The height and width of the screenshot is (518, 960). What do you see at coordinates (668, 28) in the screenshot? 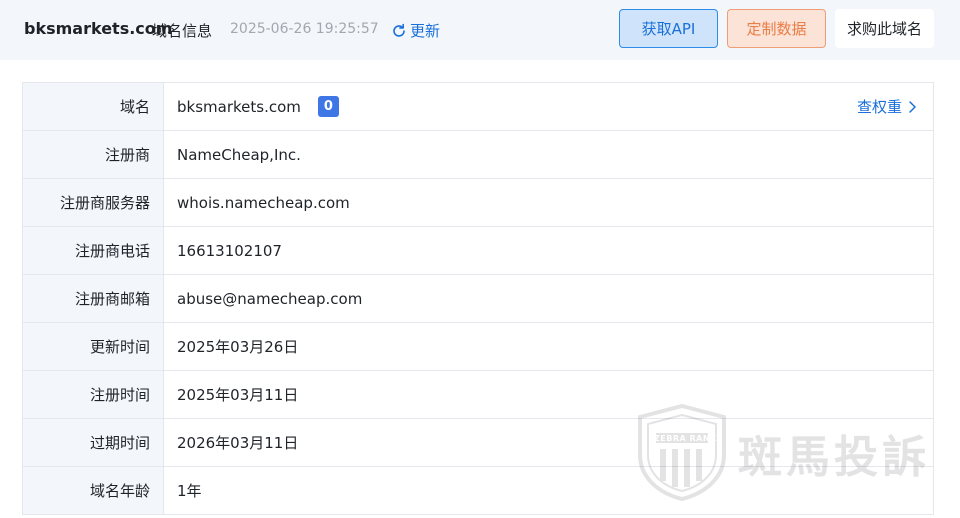
I see `get-api-button: 获取API` at bounding box center [668, 28].